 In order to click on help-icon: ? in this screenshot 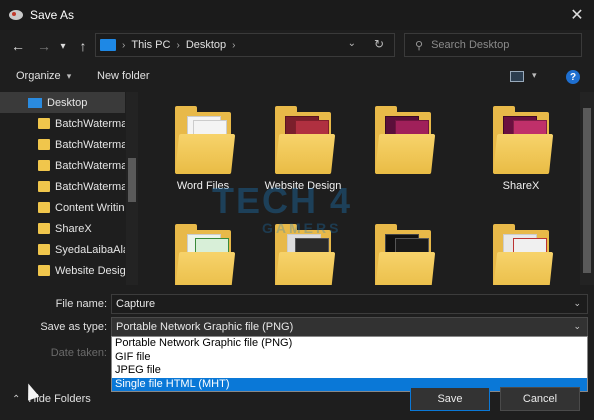, I will do `click(573, 77)`.